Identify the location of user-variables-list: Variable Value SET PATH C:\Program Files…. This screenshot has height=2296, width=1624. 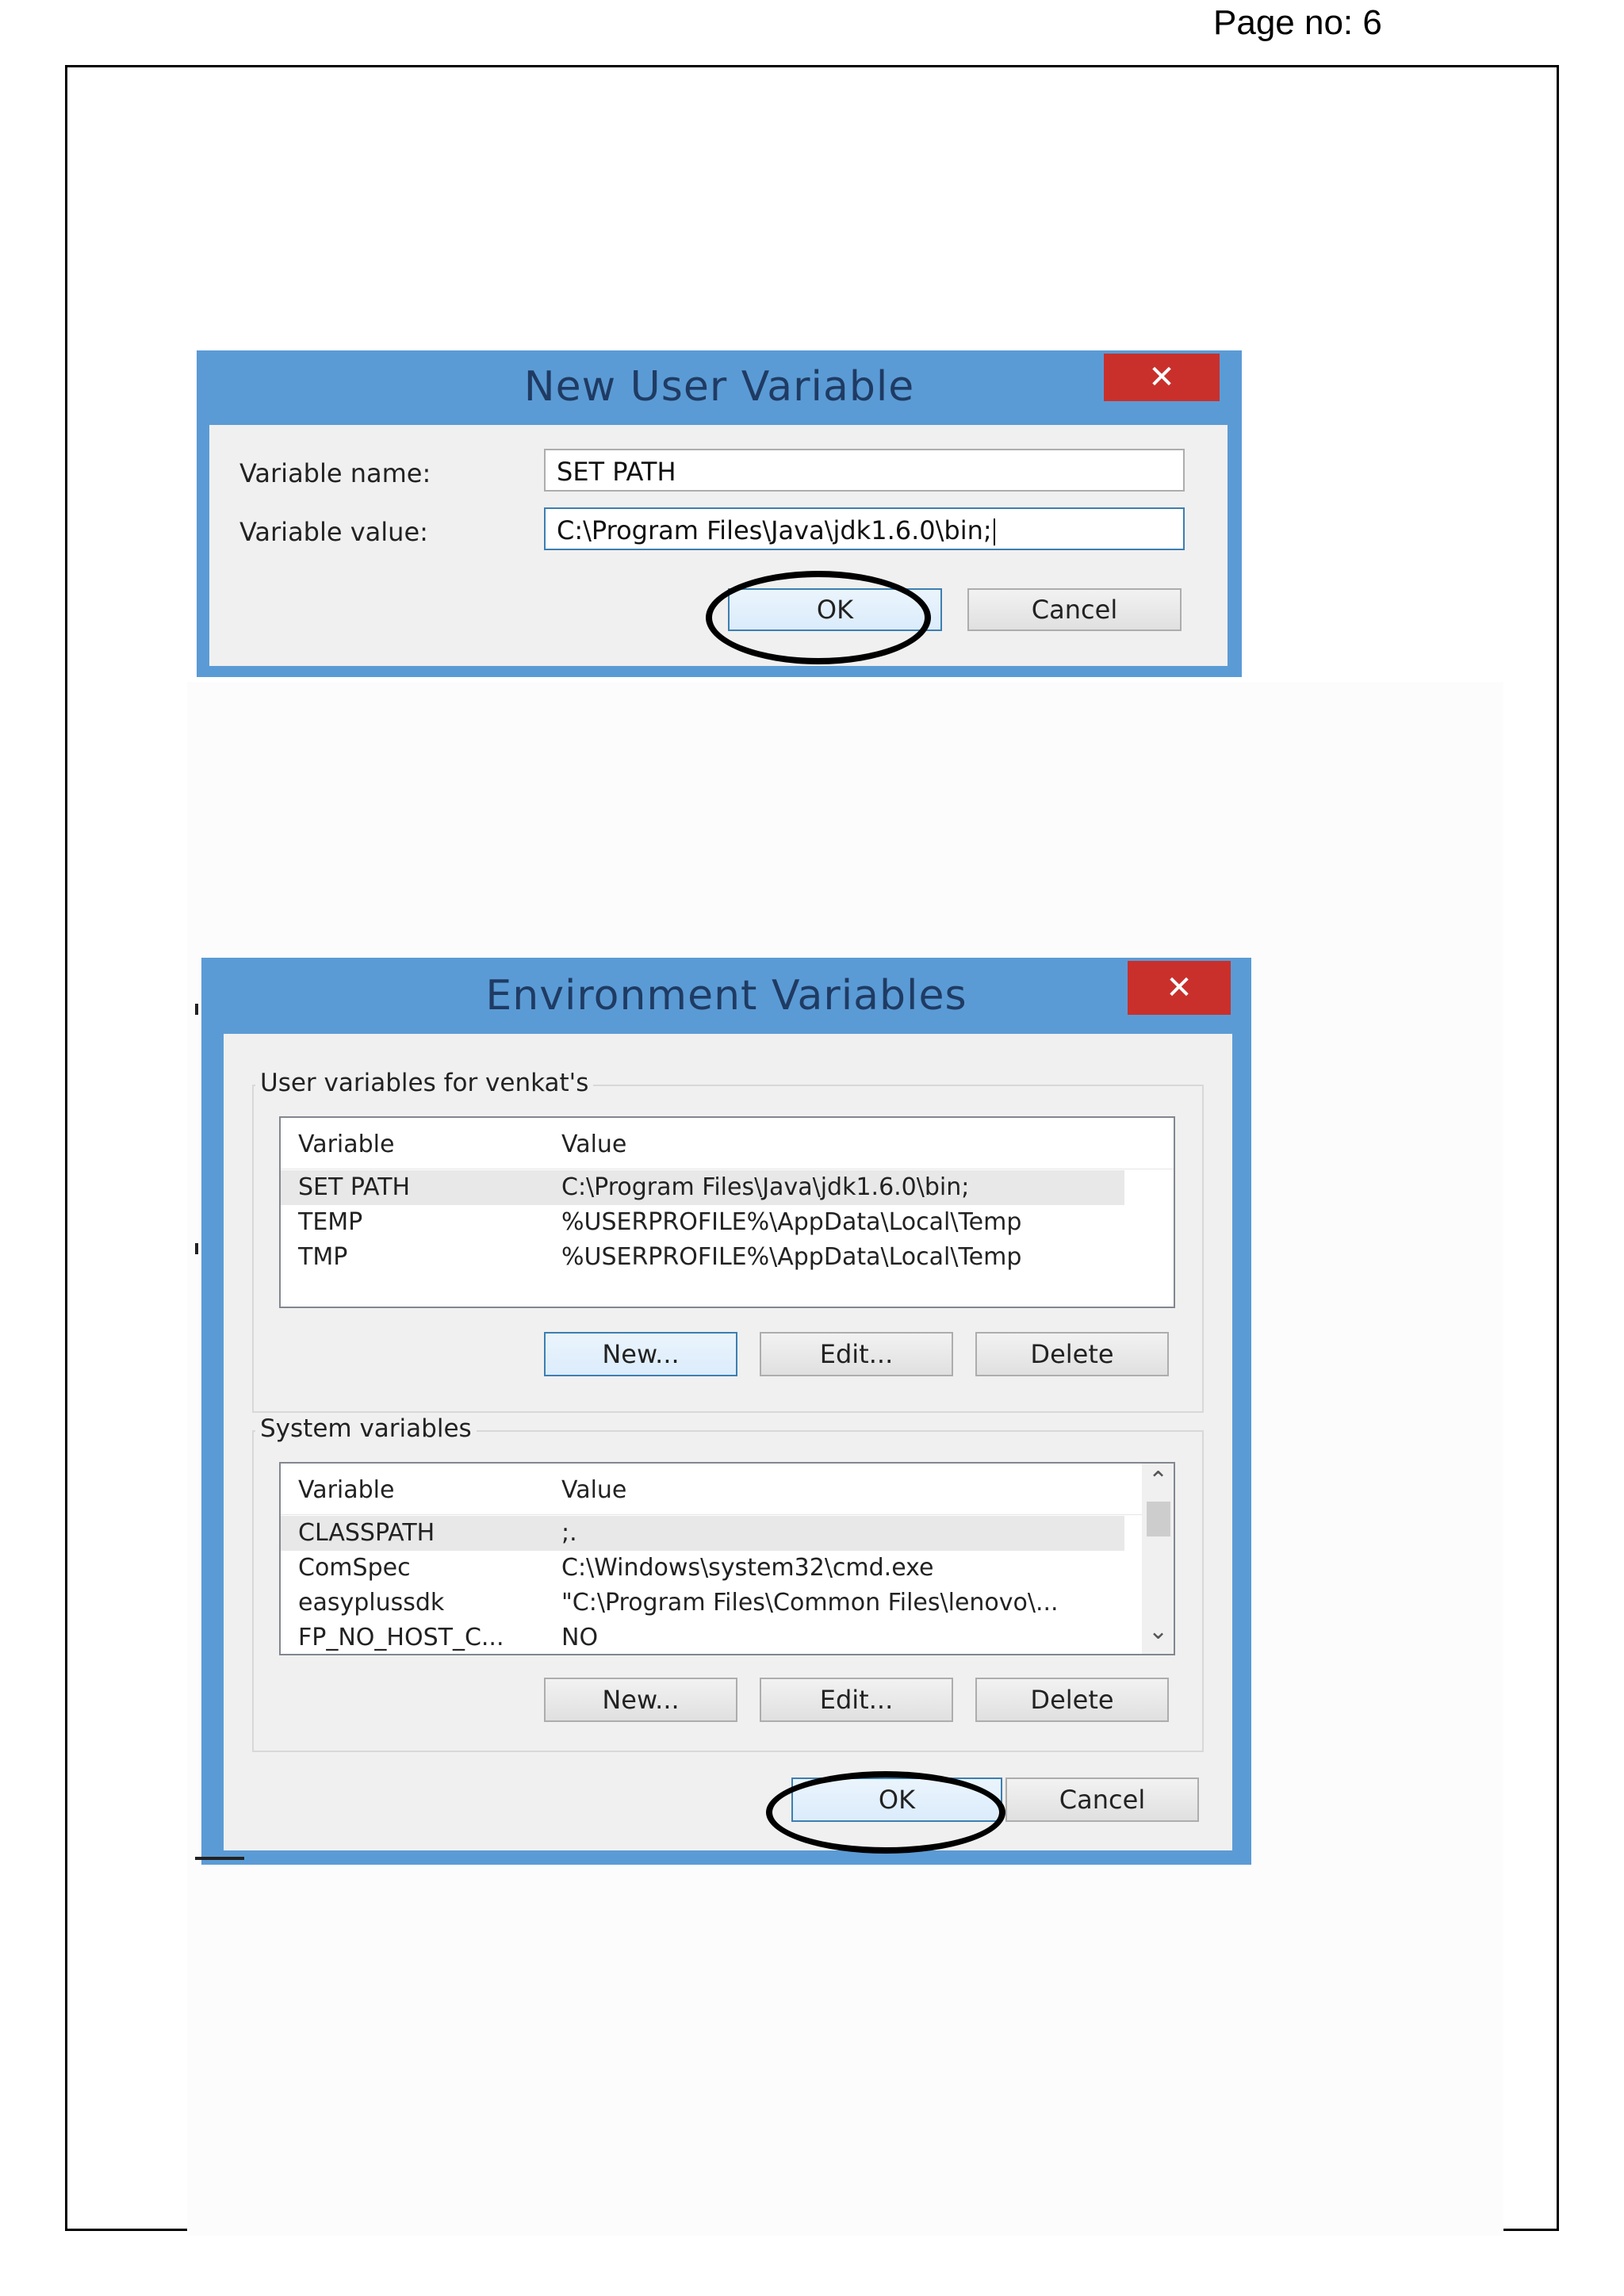
(727, 1212).